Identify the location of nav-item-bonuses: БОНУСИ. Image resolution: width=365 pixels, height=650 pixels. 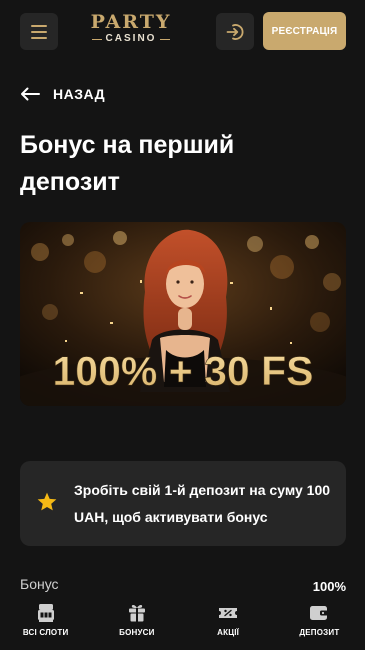
(136, 623).